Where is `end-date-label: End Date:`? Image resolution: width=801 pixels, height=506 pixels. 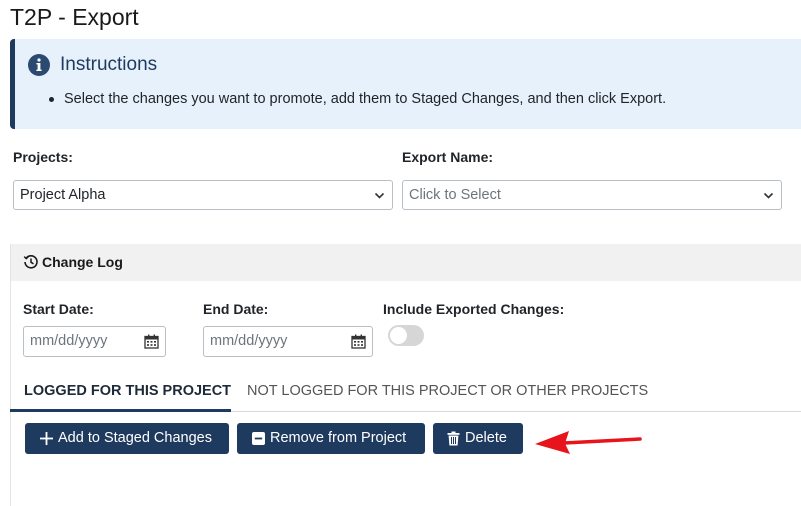 end-date-label: End Date: is located at coordinates (236, 309).